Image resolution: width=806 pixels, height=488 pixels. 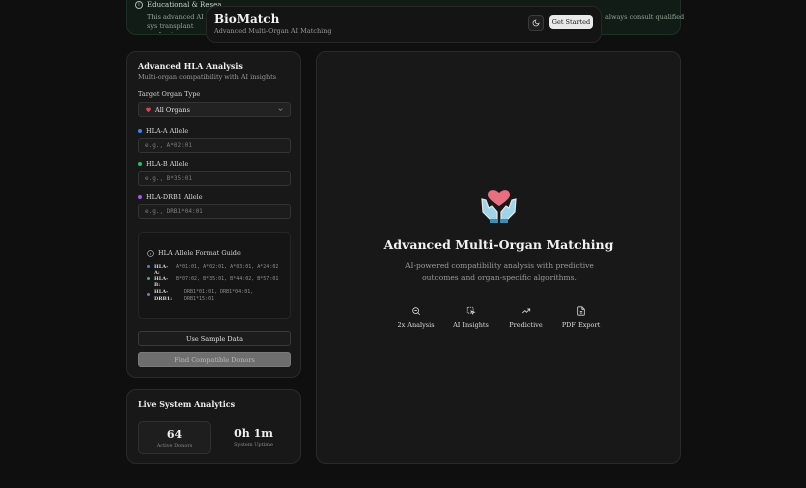 What do you see at coordinates (214, 145) in the screenshot?
I see `hla-a-input` at bounding box center [214, 145].